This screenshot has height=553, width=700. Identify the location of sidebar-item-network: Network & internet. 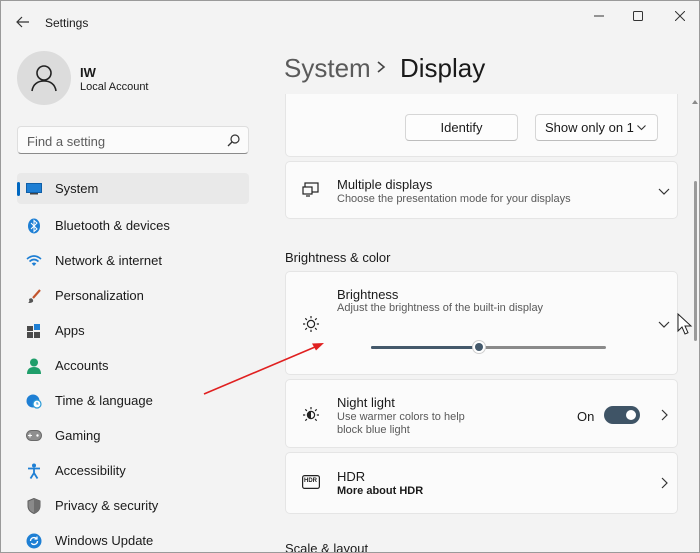
(133, 260).